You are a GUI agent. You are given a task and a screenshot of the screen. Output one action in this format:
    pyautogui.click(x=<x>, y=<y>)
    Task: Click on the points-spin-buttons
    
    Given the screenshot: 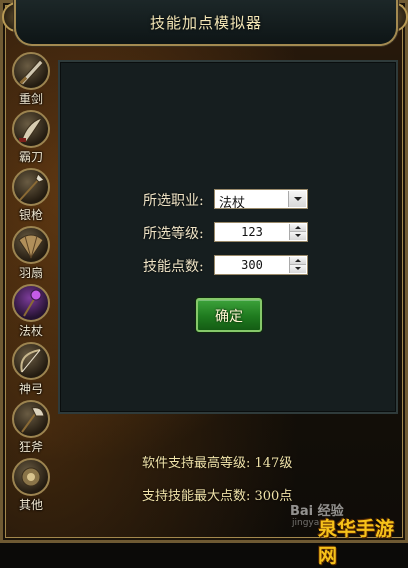 What is the action you would take?
    pyautogui.click(x=297, y=265)
    